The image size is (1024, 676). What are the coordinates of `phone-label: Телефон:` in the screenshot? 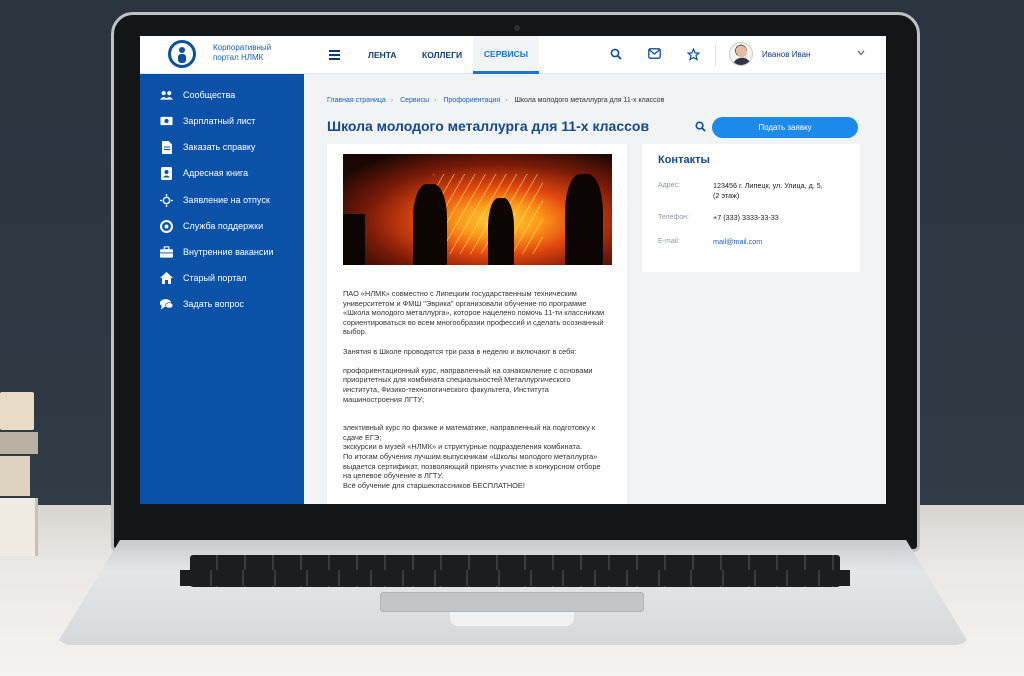 It's located at (673, 217).